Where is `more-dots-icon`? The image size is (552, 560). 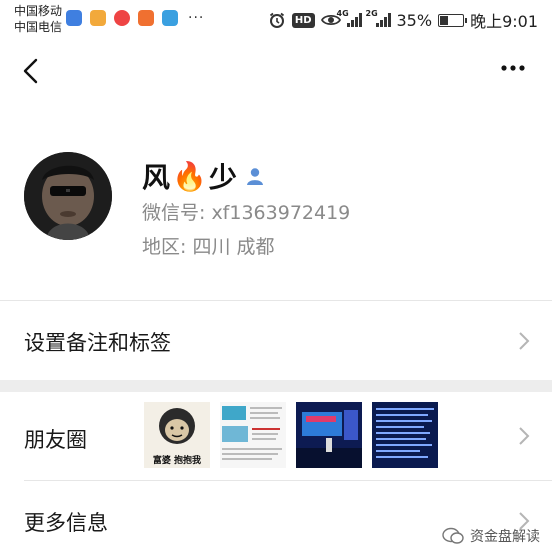 more-dots-icon is located at coordinates (513, 68).